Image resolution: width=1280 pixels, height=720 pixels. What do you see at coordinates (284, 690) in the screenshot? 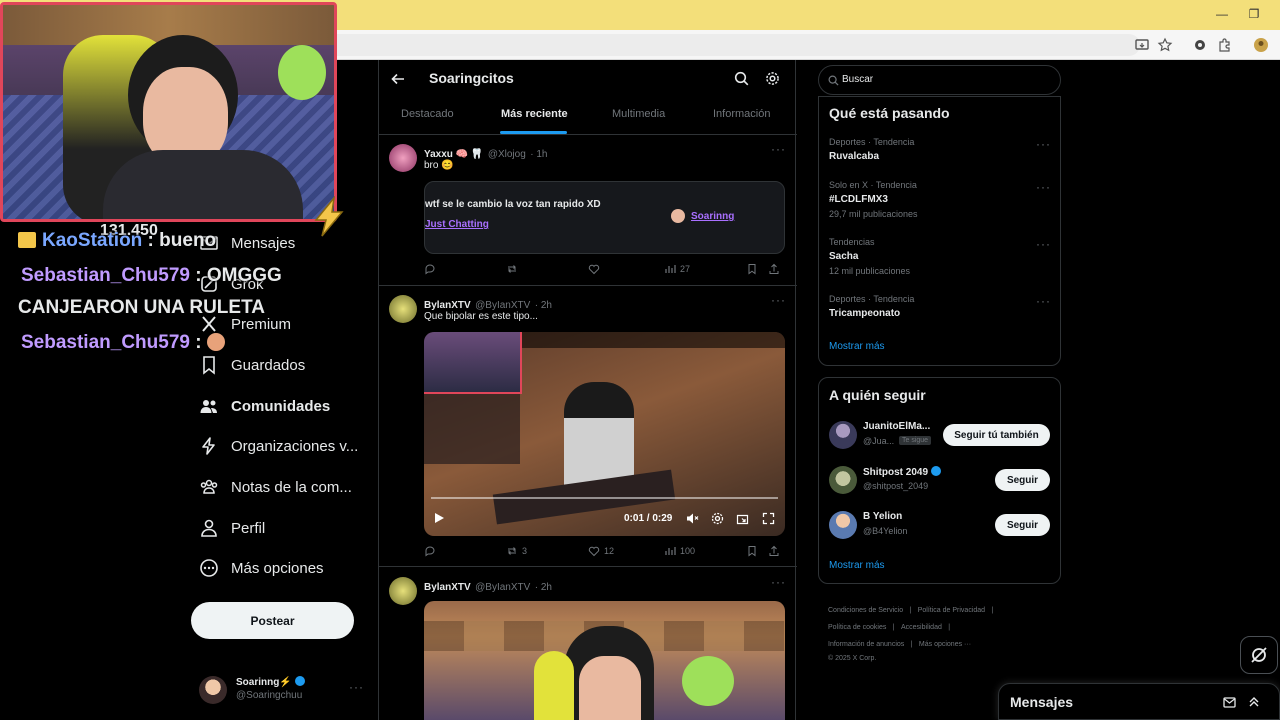
I see `account-switcher: Soarinng⚡ @Soaringchuu ···` at bounding box center [284, 690].